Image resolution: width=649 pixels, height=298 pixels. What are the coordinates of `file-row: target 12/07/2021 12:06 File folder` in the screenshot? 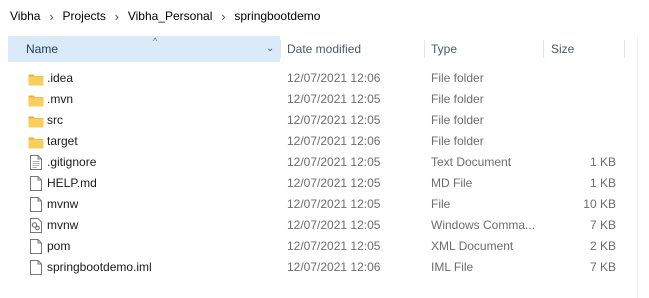 It's located at (315, 141).